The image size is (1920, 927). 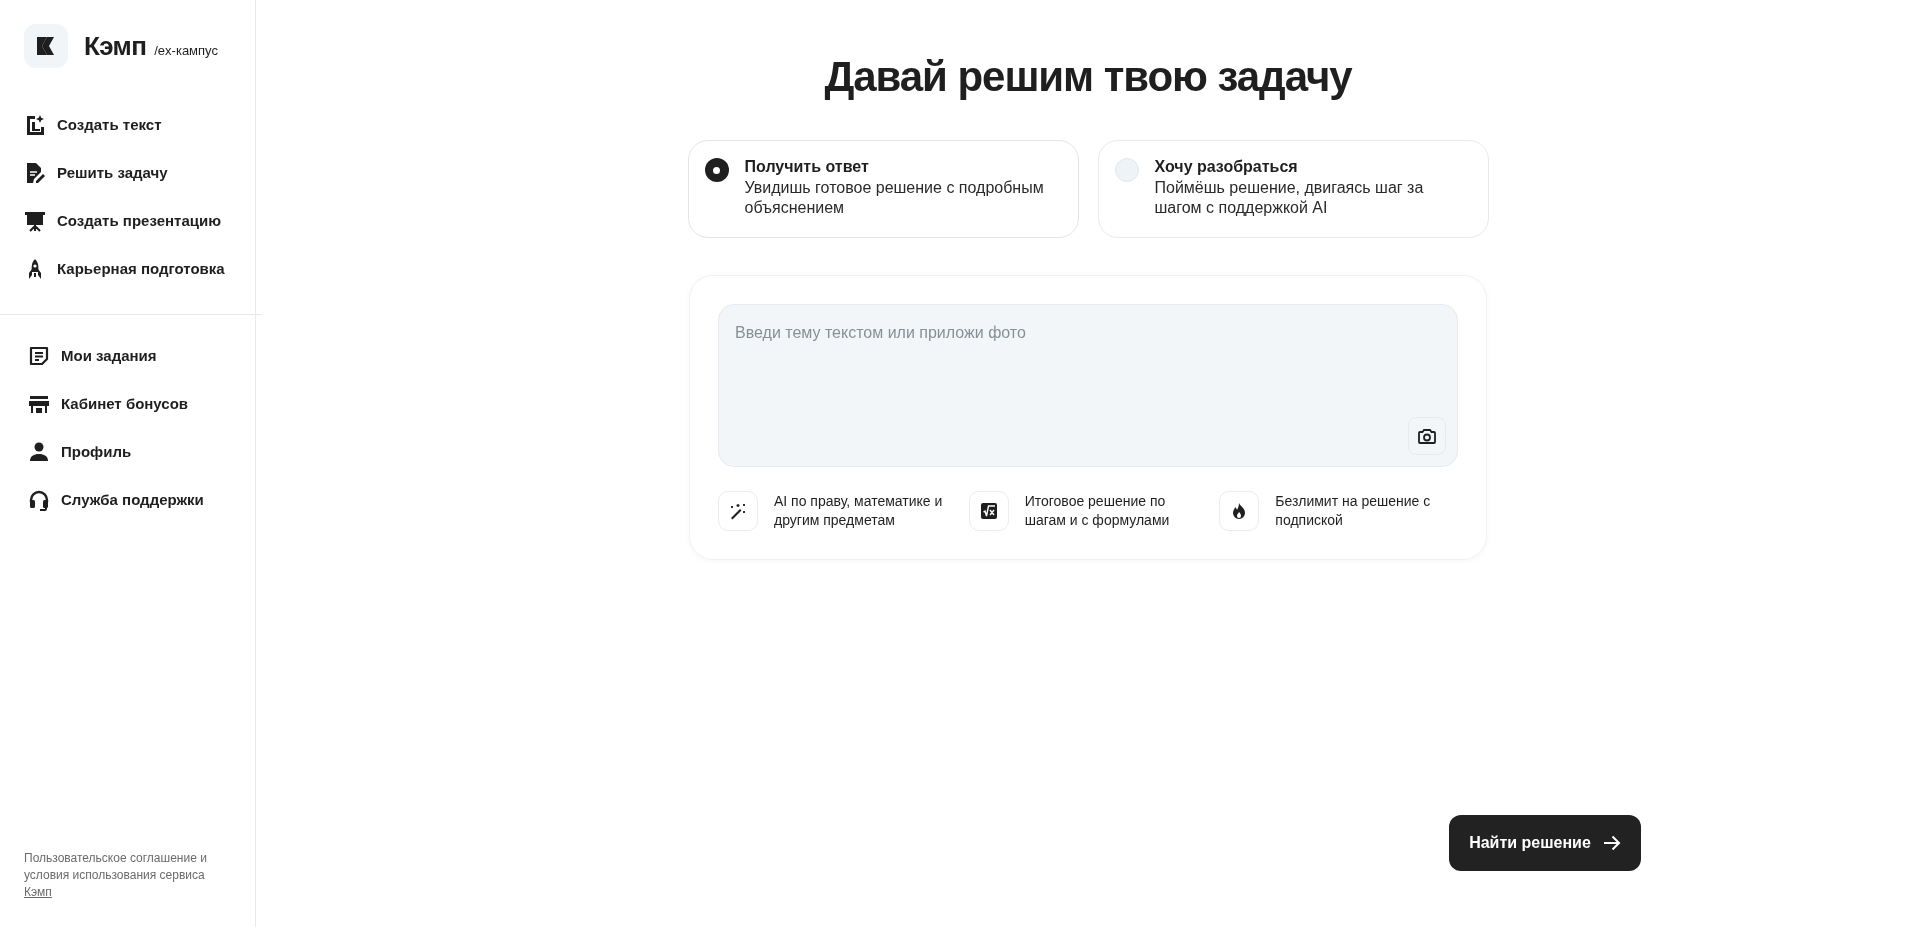 I want to click on option-description: Увидишь готовое решение с подробным объяснением, so click(x=894, y=198).